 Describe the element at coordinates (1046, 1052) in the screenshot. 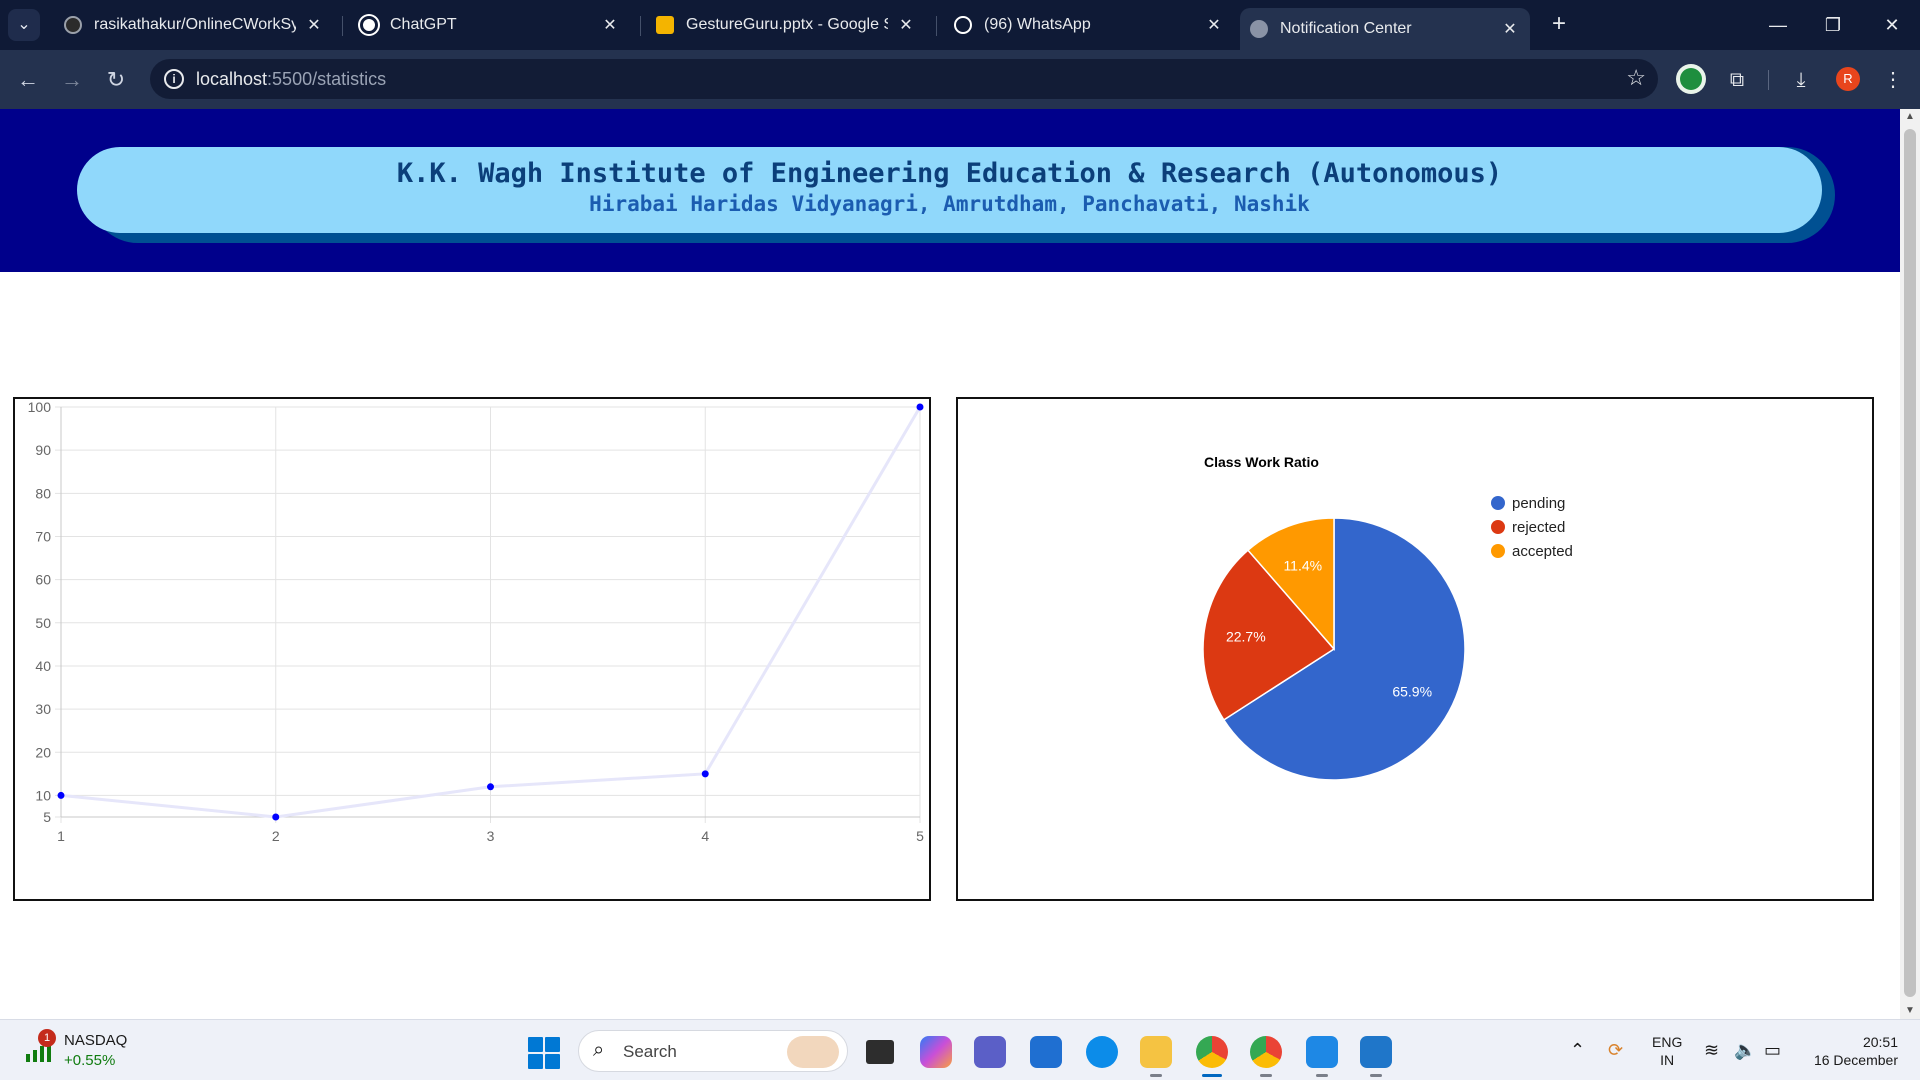

I see `microsoft-store-icon` at that location.